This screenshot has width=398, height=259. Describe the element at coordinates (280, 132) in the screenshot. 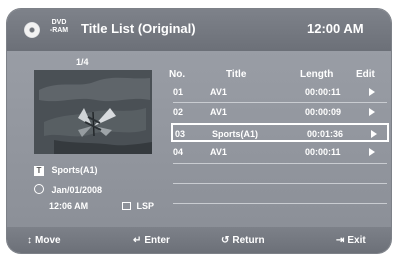

I see `title-row-03-selected: 03 Sports(A1) 00:01:36` at that location.